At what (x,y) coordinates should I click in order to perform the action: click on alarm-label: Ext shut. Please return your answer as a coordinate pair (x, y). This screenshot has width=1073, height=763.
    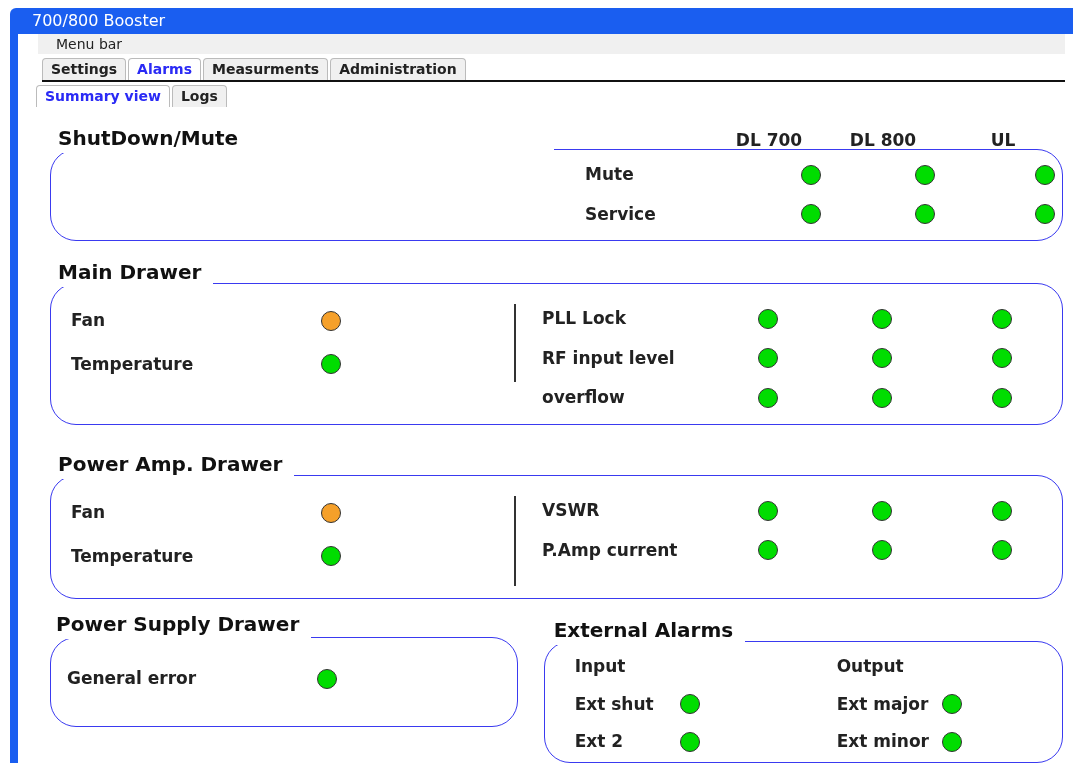
    Looking at the image, I should click on (614, 704).